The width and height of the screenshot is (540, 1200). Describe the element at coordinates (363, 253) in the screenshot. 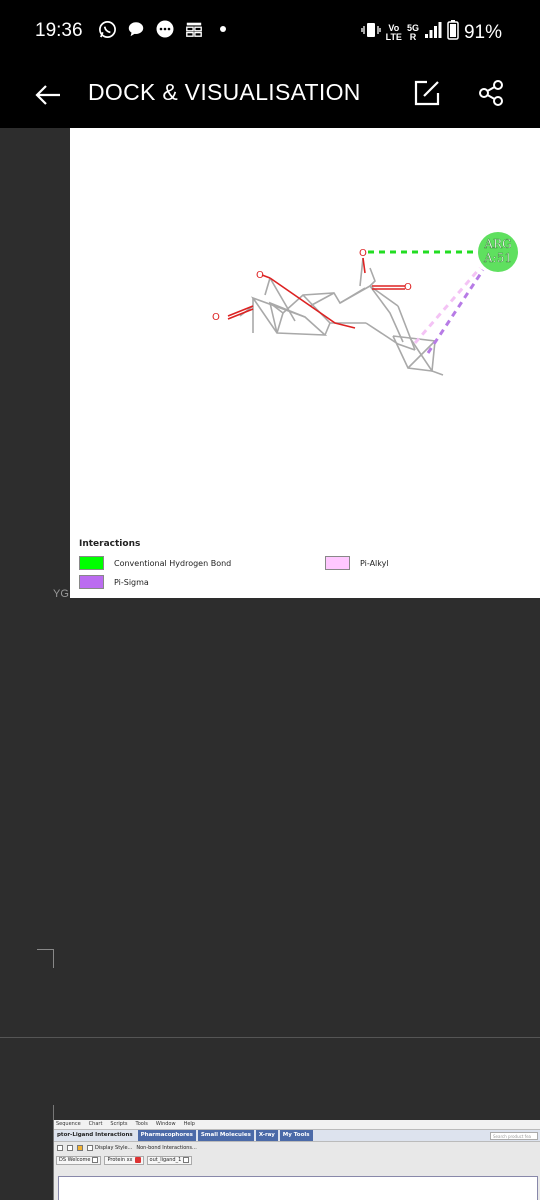

I see `atom-oxygen-3: O` at that location.